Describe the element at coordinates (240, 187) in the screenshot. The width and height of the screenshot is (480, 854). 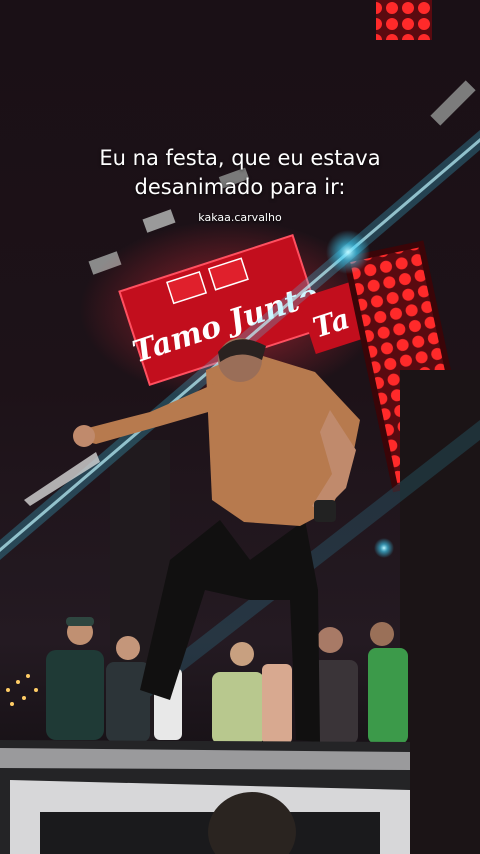
I see `caption-line: desanimado para ir:` at that location.